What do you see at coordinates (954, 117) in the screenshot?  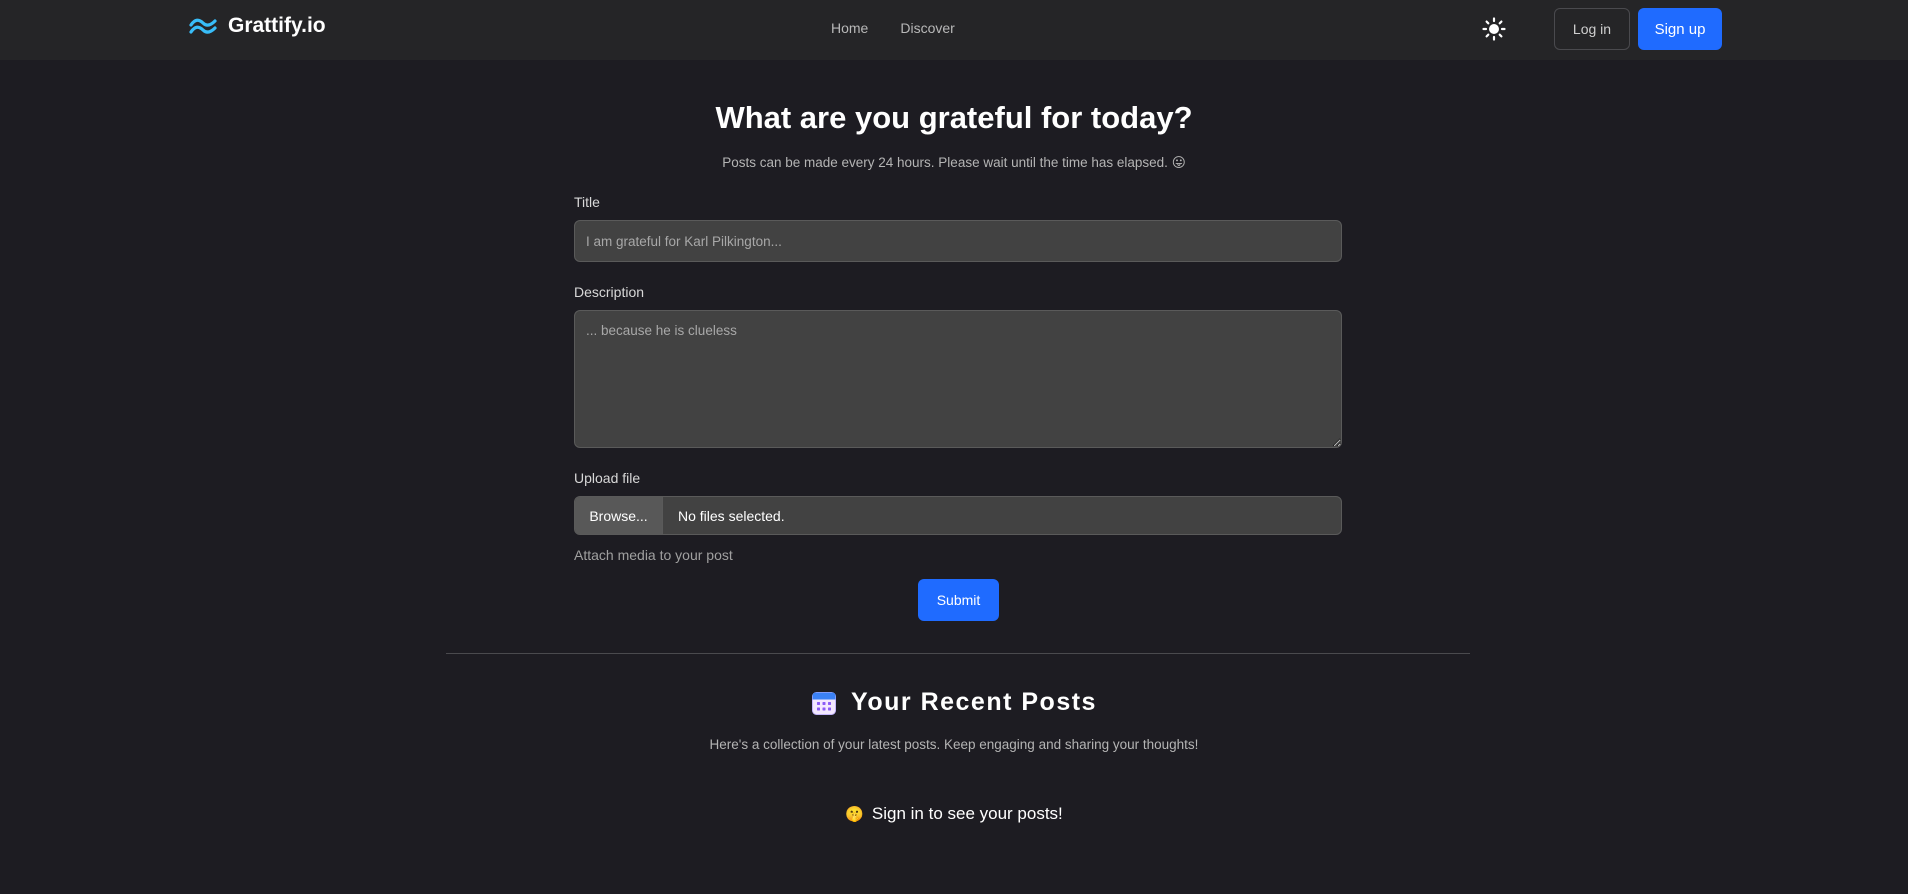 I see `page-title: What are you grateful for today?` at bounding box center [954, 117].